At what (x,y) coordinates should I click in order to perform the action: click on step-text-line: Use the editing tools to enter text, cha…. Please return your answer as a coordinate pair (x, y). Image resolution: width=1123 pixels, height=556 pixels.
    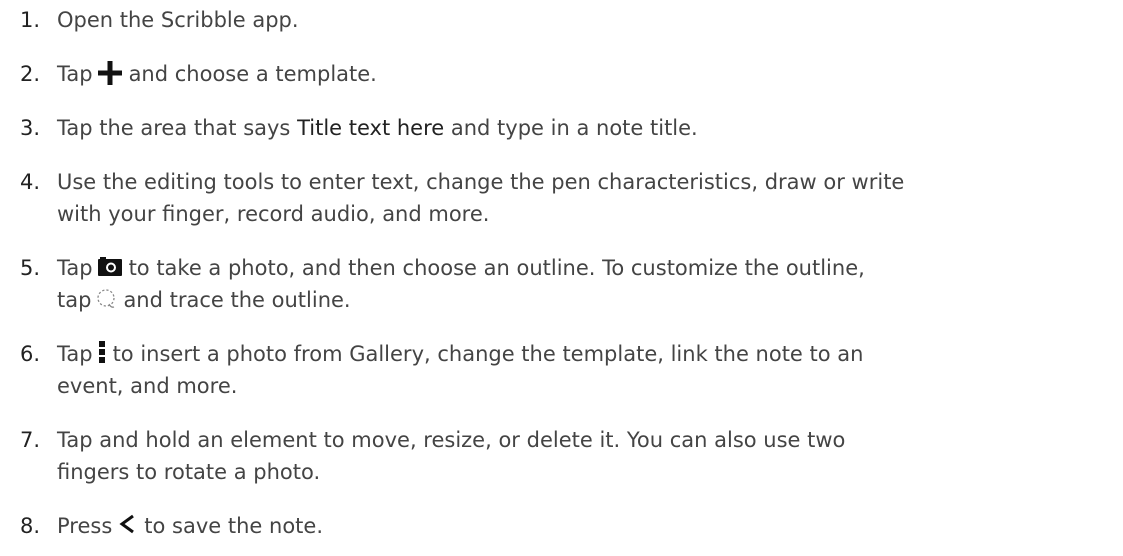
    Looking at the image, I should click on (481, 182).